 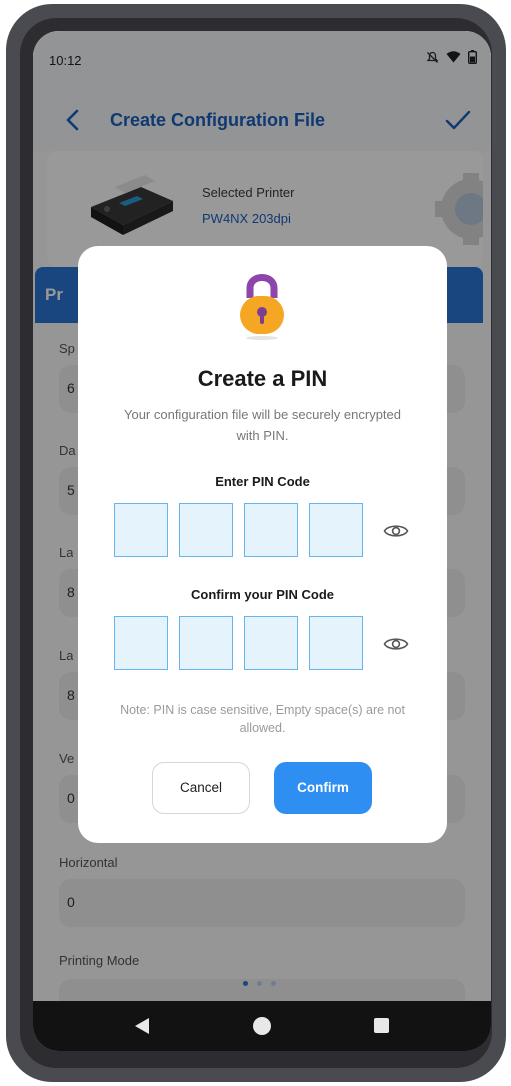 I want to click on show-pin-eye-icon, so click(x=396, y=531).